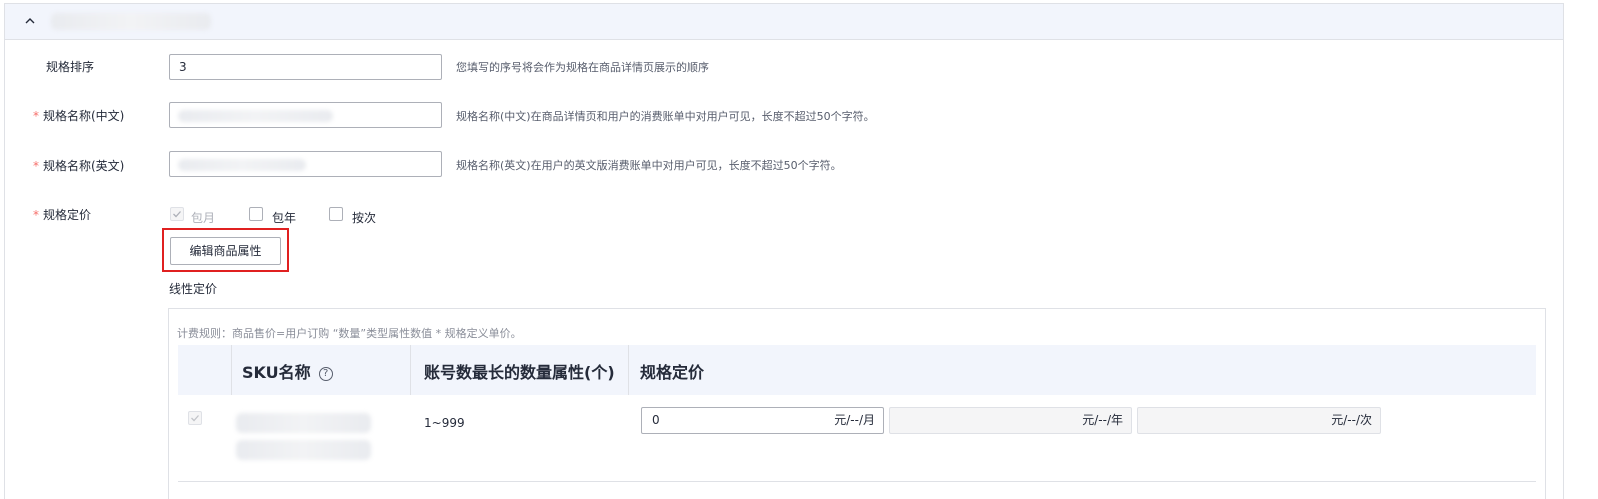 The width and height of the screenshot is (1598, 499). Describe the element at coordinates (1259, 420) in the screenshot. I see `per-use-price-input: 元/--/次` at that location.